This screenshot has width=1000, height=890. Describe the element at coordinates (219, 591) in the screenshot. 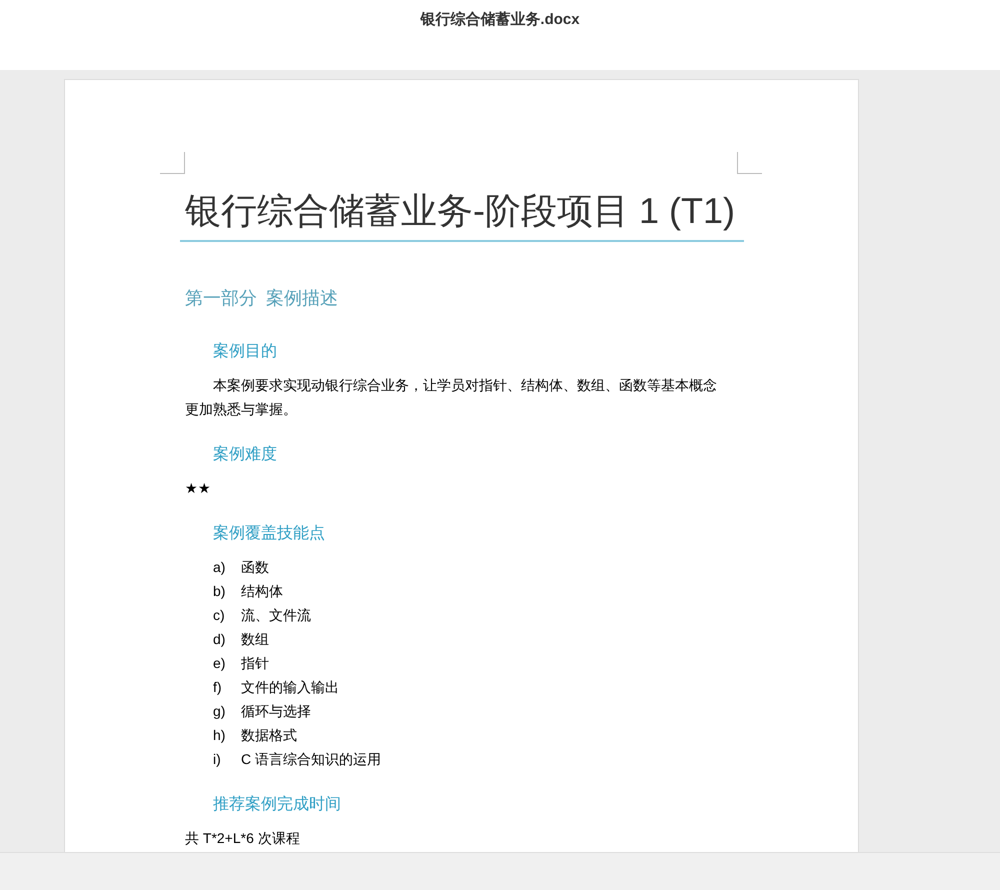

I see `list-marker: b)` at that location.